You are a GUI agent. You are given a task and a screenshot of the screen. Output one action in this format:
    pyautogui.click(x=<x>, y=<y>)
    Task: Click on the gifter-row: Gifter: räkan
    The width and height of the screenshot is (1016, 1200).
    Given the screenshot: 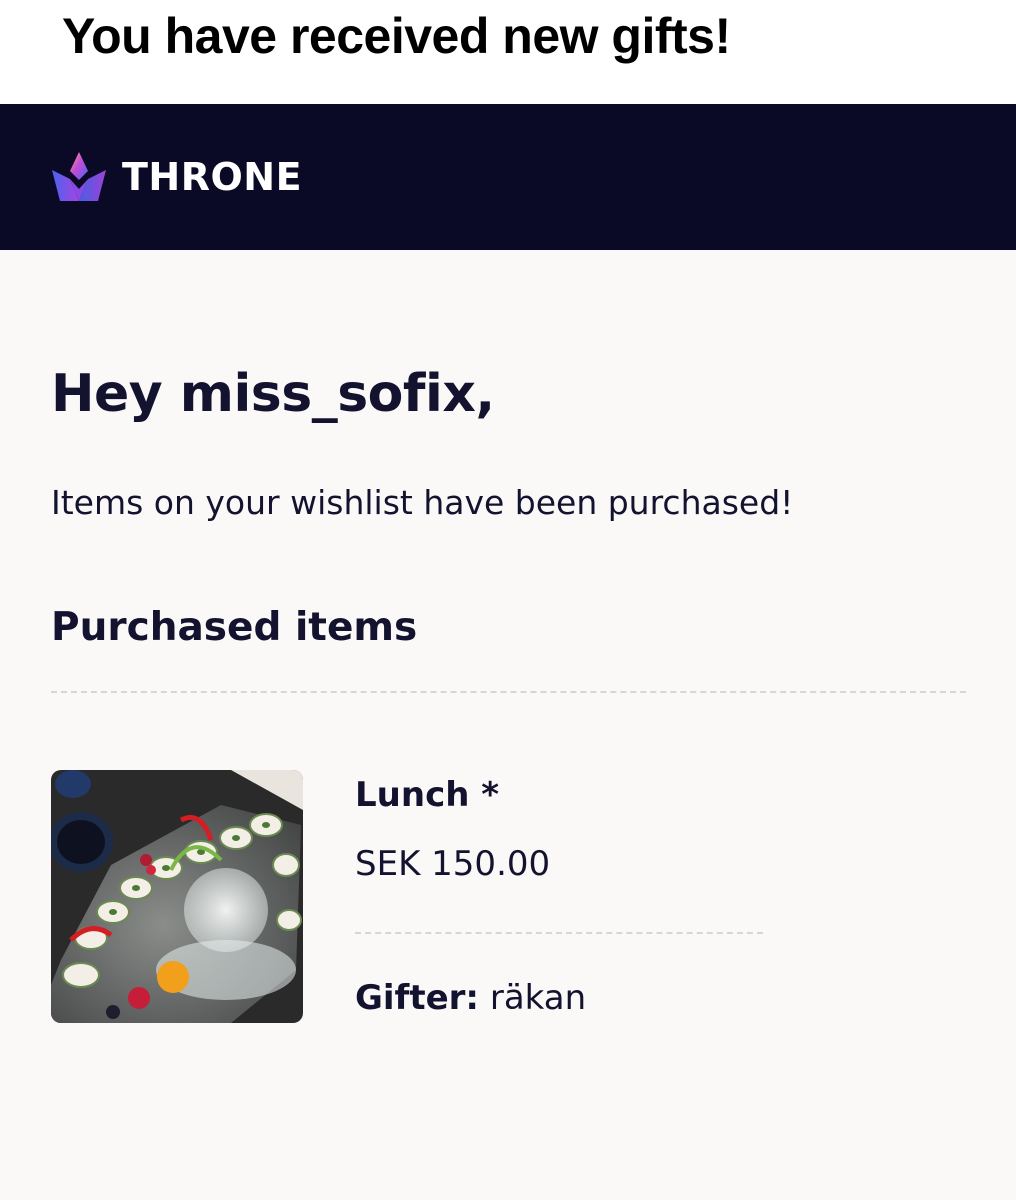 What is the action you would take?
    pyautogui.click(x=470, y=998)
    